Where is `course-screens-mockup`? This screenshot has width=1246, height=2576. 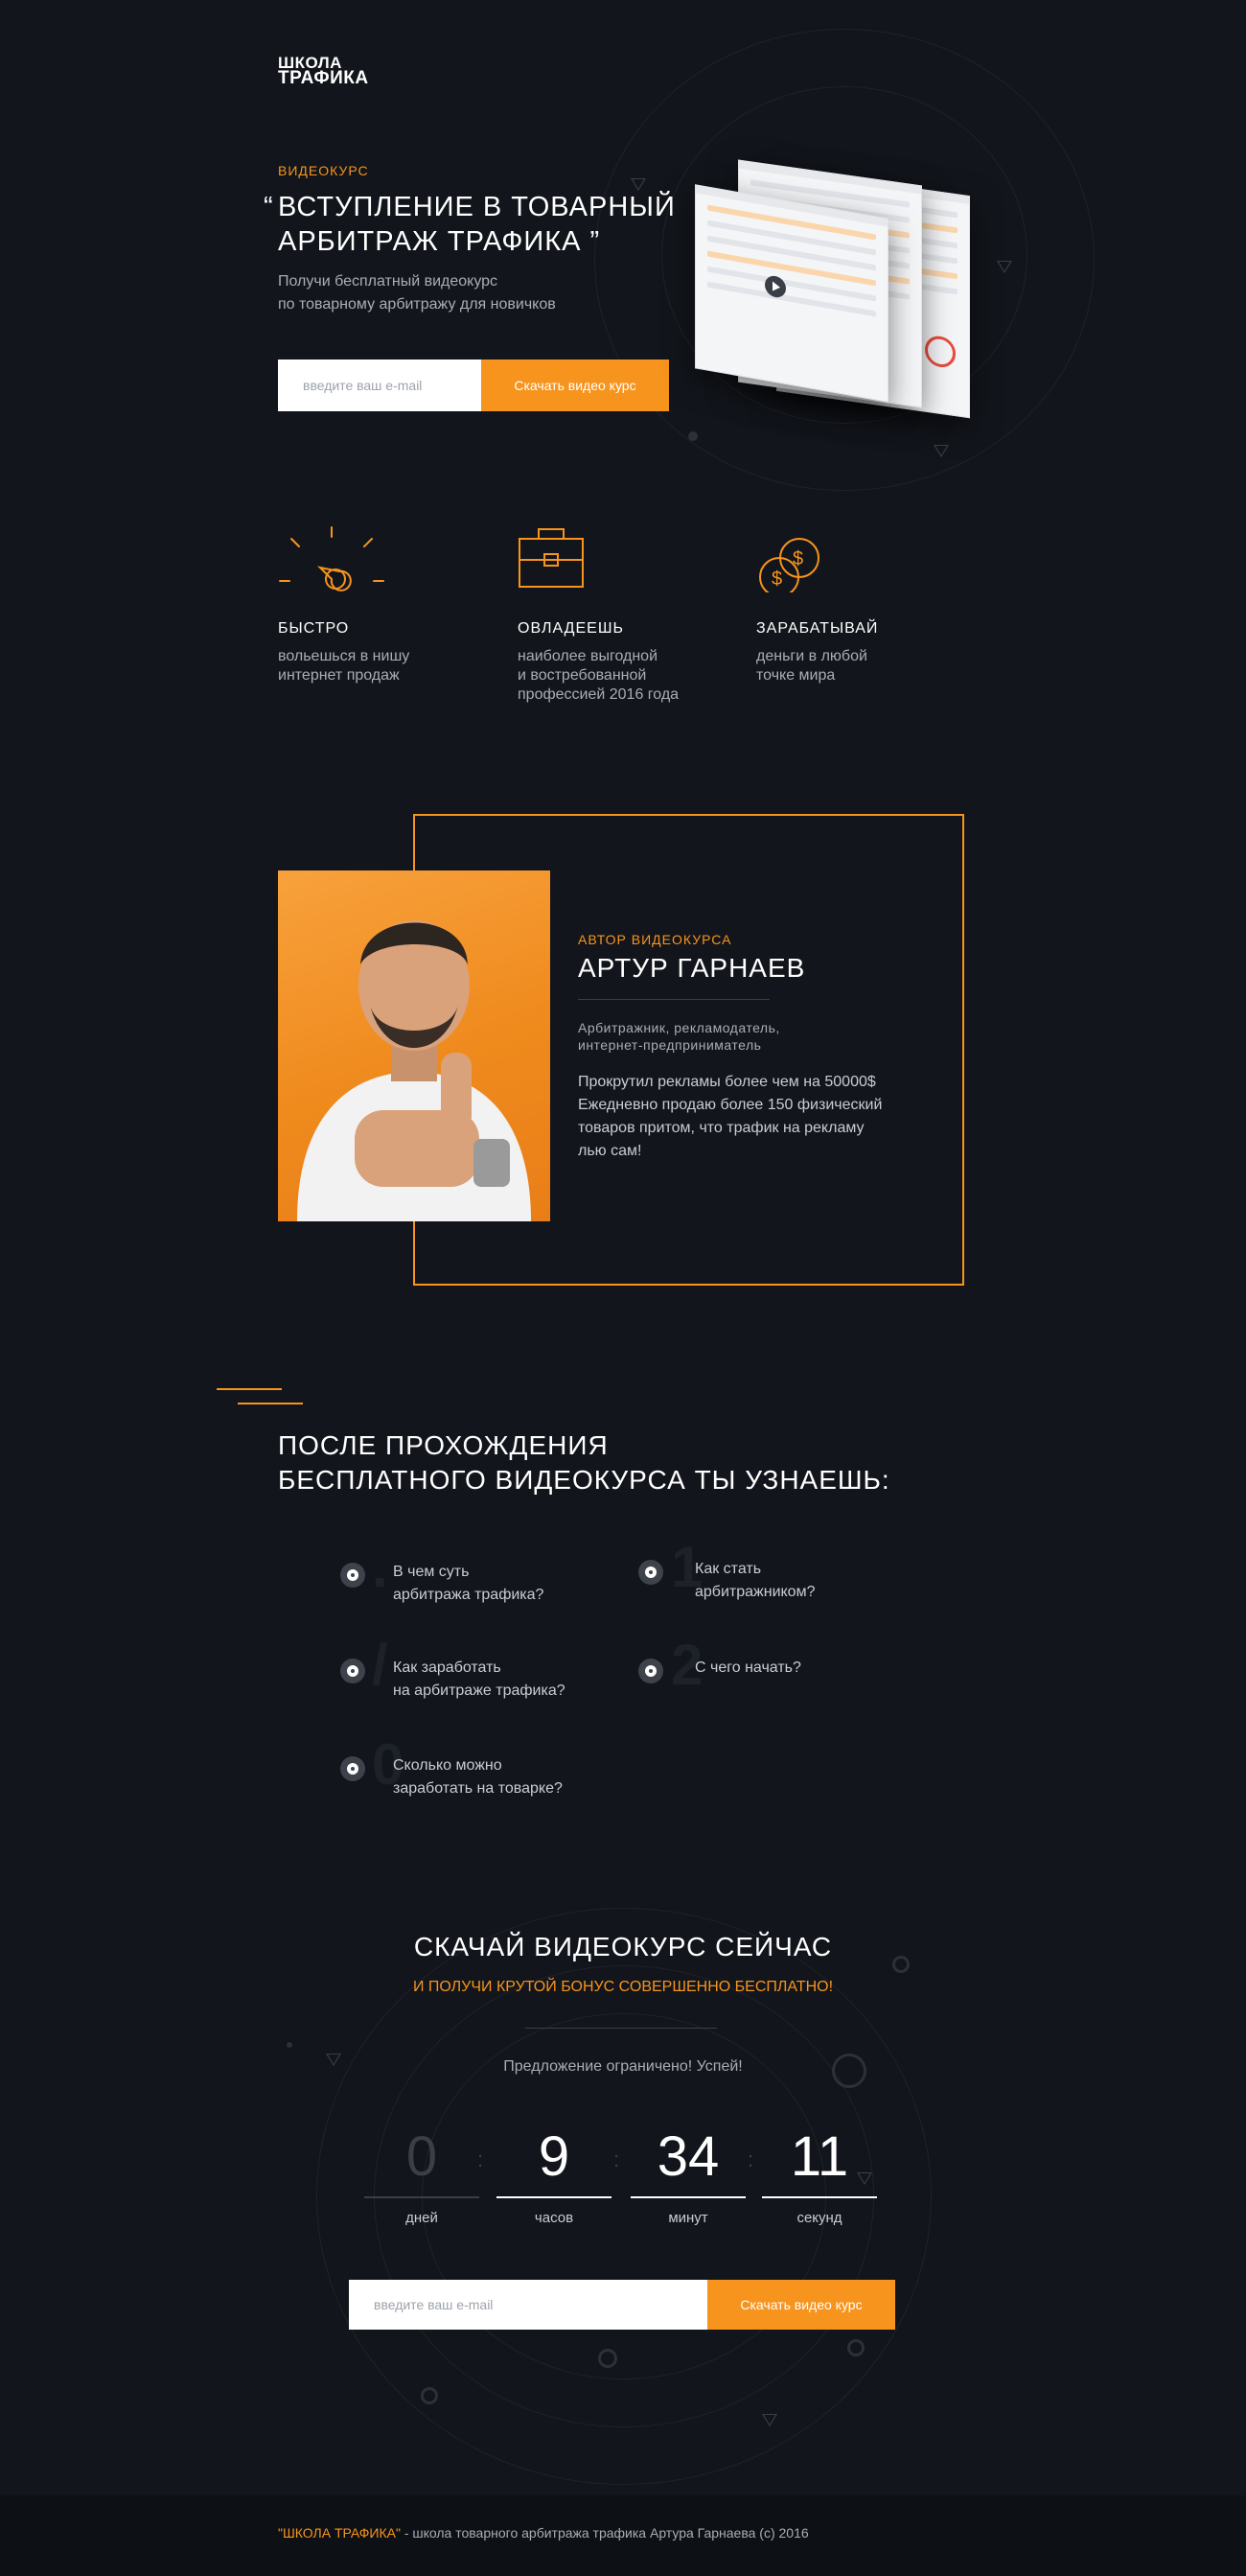
course-screens-mockup is located at coordinates (834, 291).